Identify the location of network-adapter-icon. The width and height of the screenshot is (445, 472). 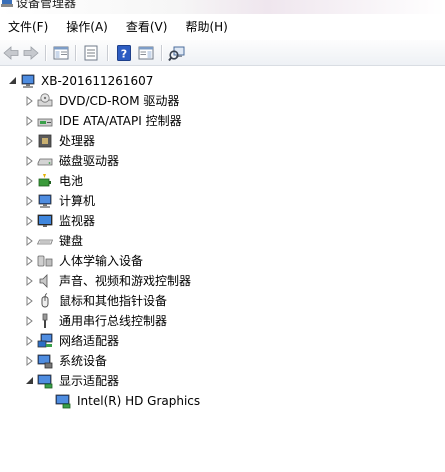
(45, 340).